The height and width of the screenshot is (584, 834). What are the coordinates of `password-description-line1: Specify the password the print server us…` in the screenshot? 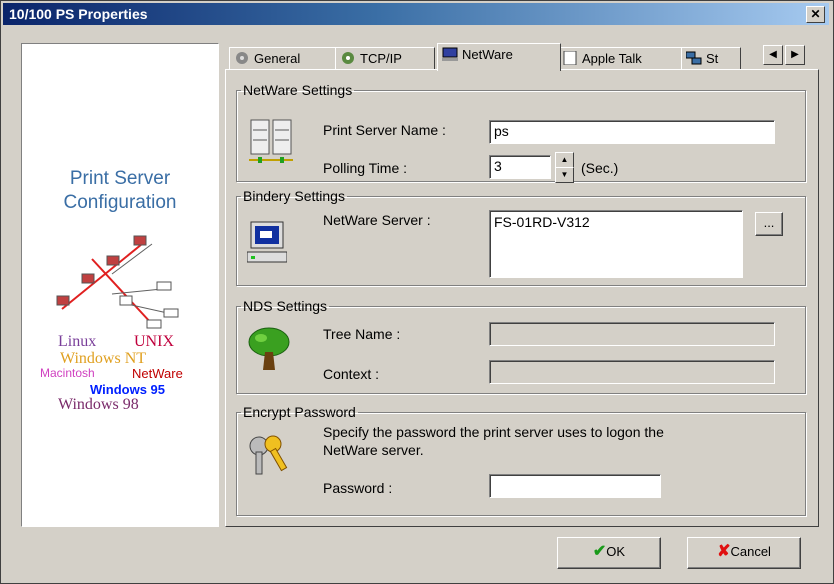 It's located at (493, 432).